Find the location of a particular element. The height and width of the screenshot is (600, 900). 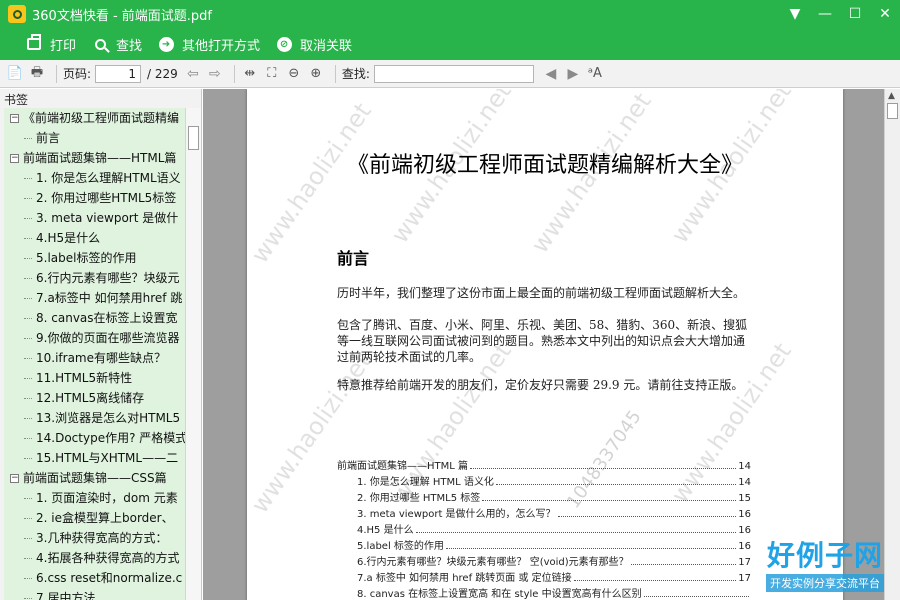

bookmark-label: 1. 你是怎么理解HTML语义 is located at coordinates (108, 178).